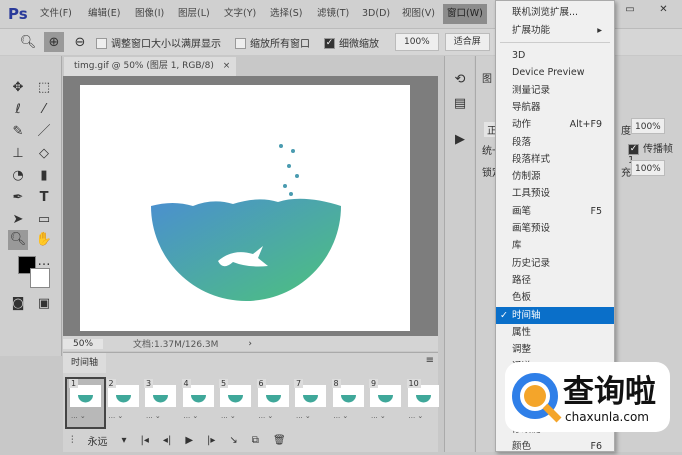 This screenshot has width=682, height=455. Describe the element at coordinates (487, 77) in the screenshot. I see `layers-tab: 图` at that location.